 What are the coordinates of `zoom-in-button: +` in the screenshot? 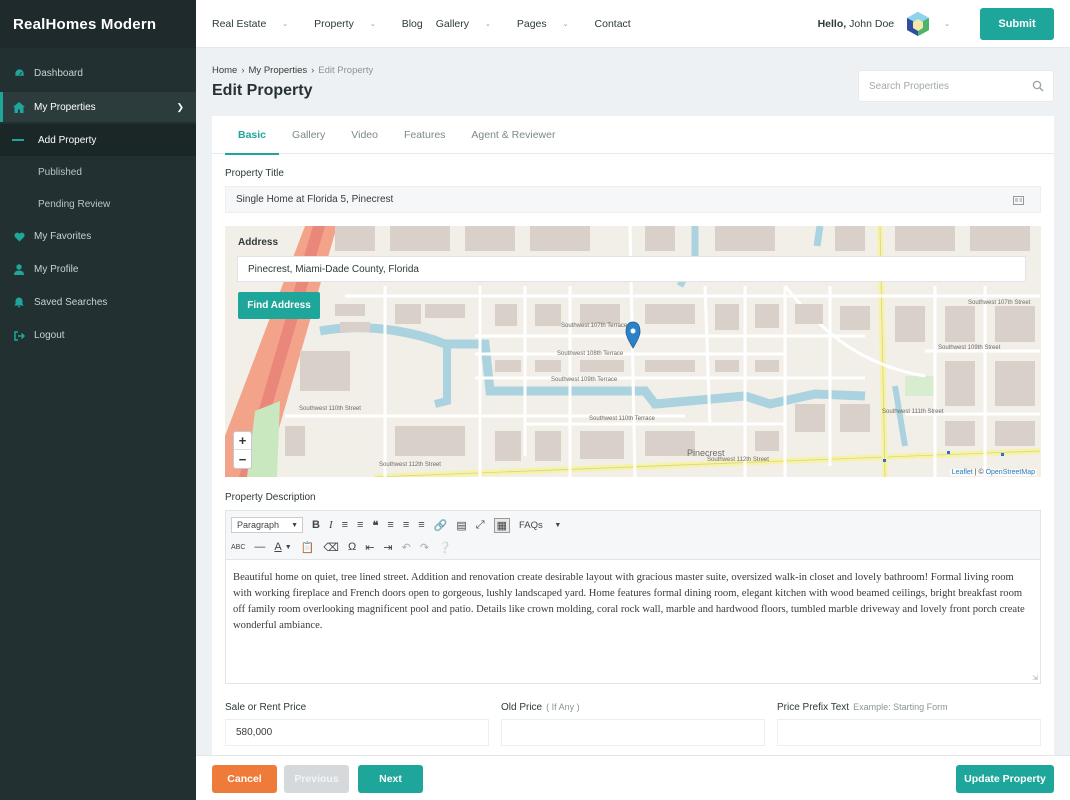 It's located at (242, 441).